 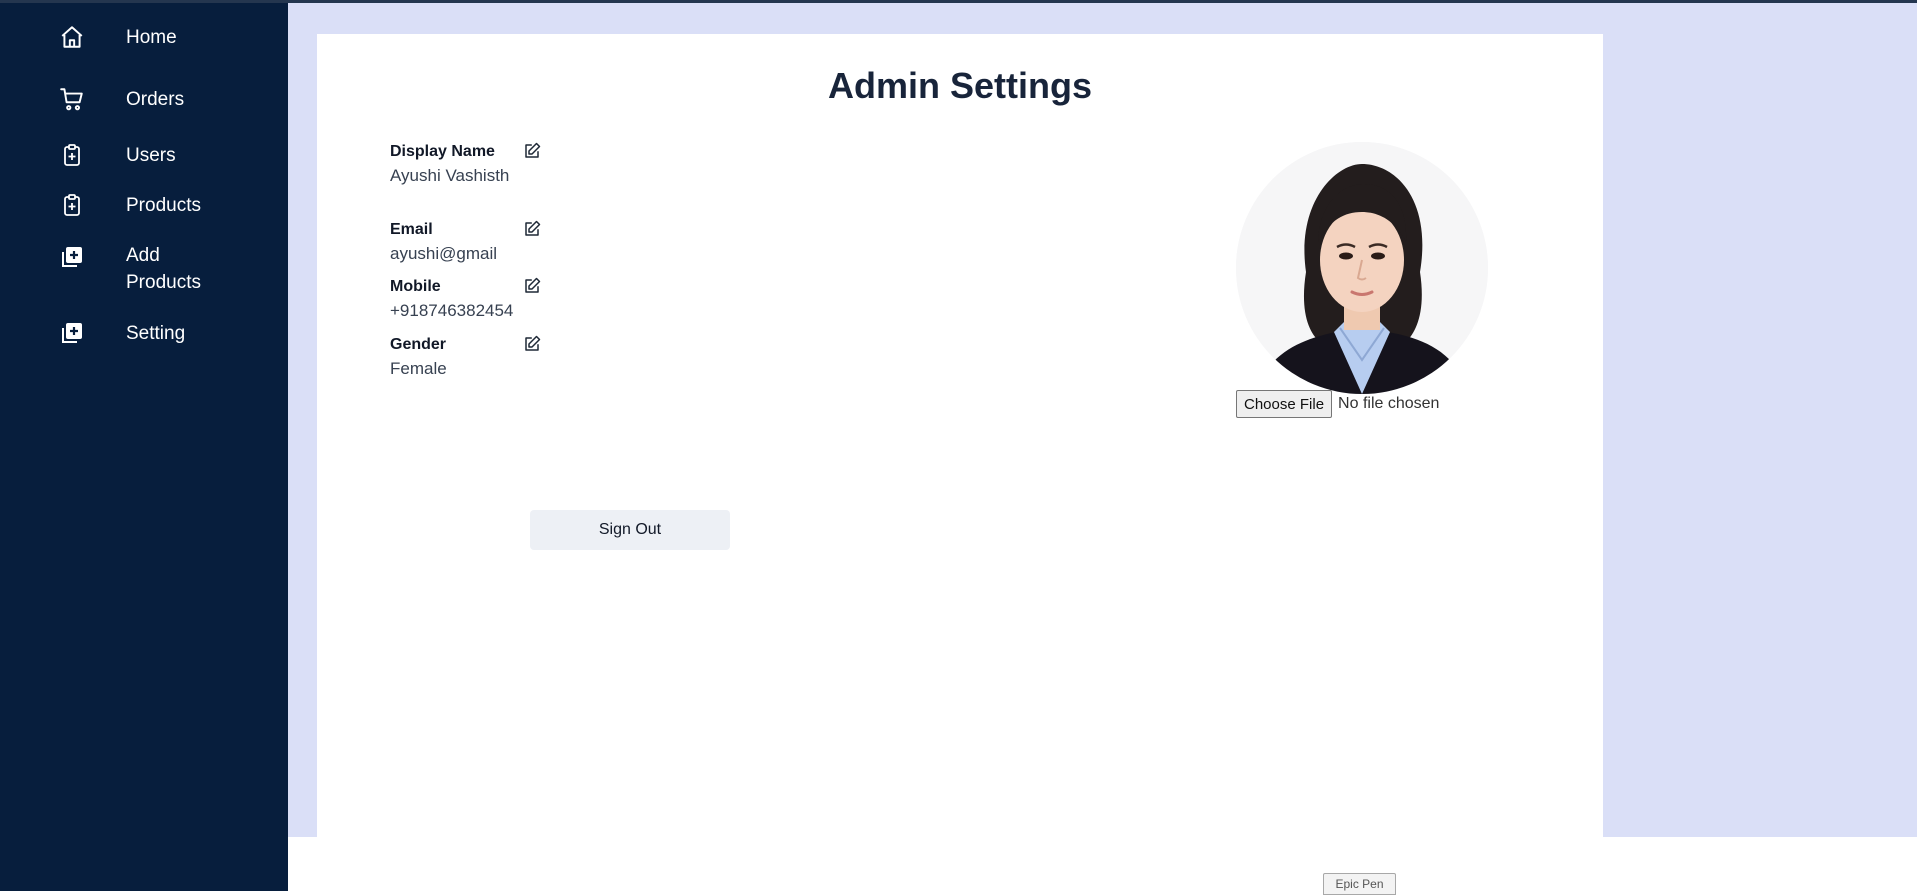 I want to click on sidebar-item-home: Home, so click(x=144, y=39).